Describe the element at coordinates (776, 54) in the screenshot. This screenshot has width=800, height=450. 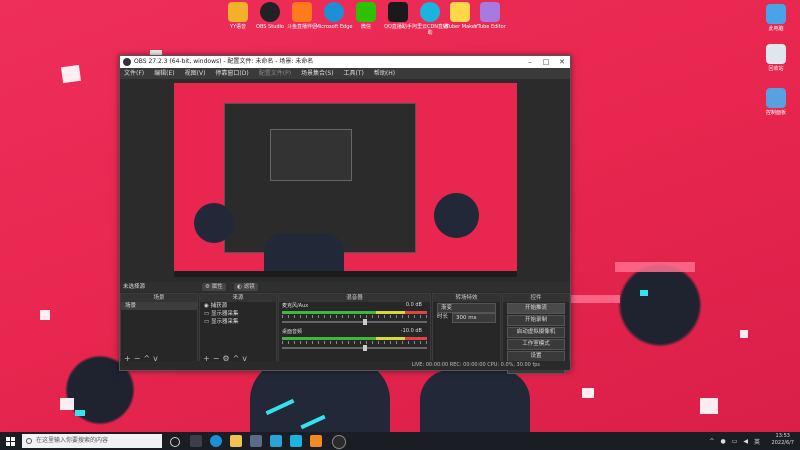
I see `recycle-bin-icon` at that location.